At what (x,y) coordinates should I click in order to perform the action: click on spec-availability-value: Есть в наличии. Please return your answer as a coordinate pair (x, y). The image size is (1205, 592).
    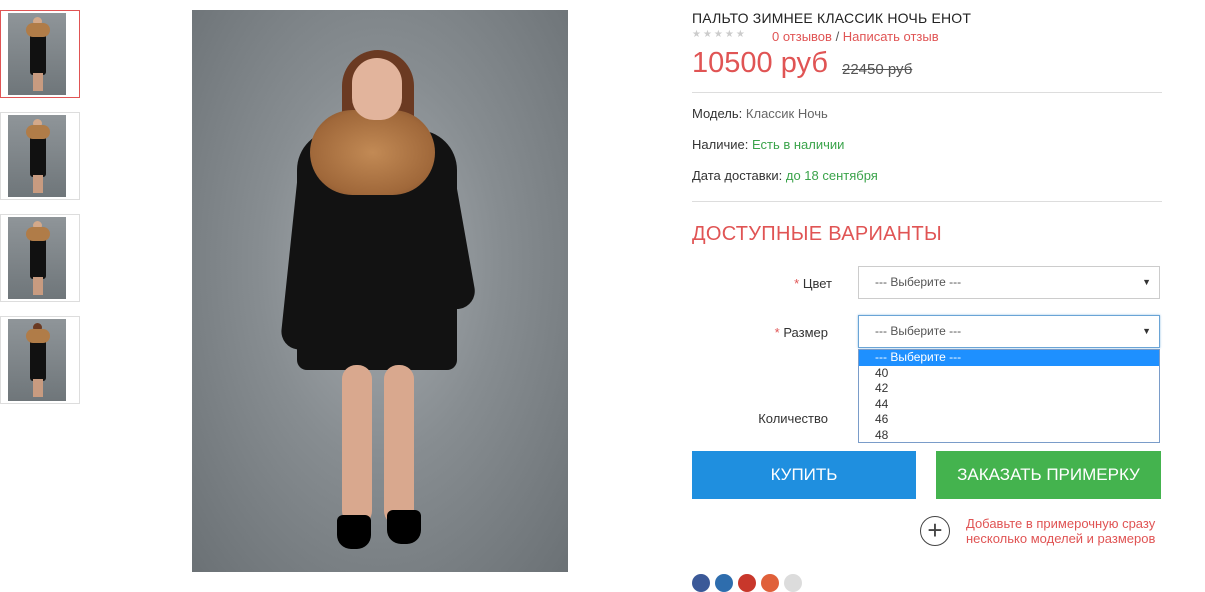
    Looking at the image, I should click on (798, 144).